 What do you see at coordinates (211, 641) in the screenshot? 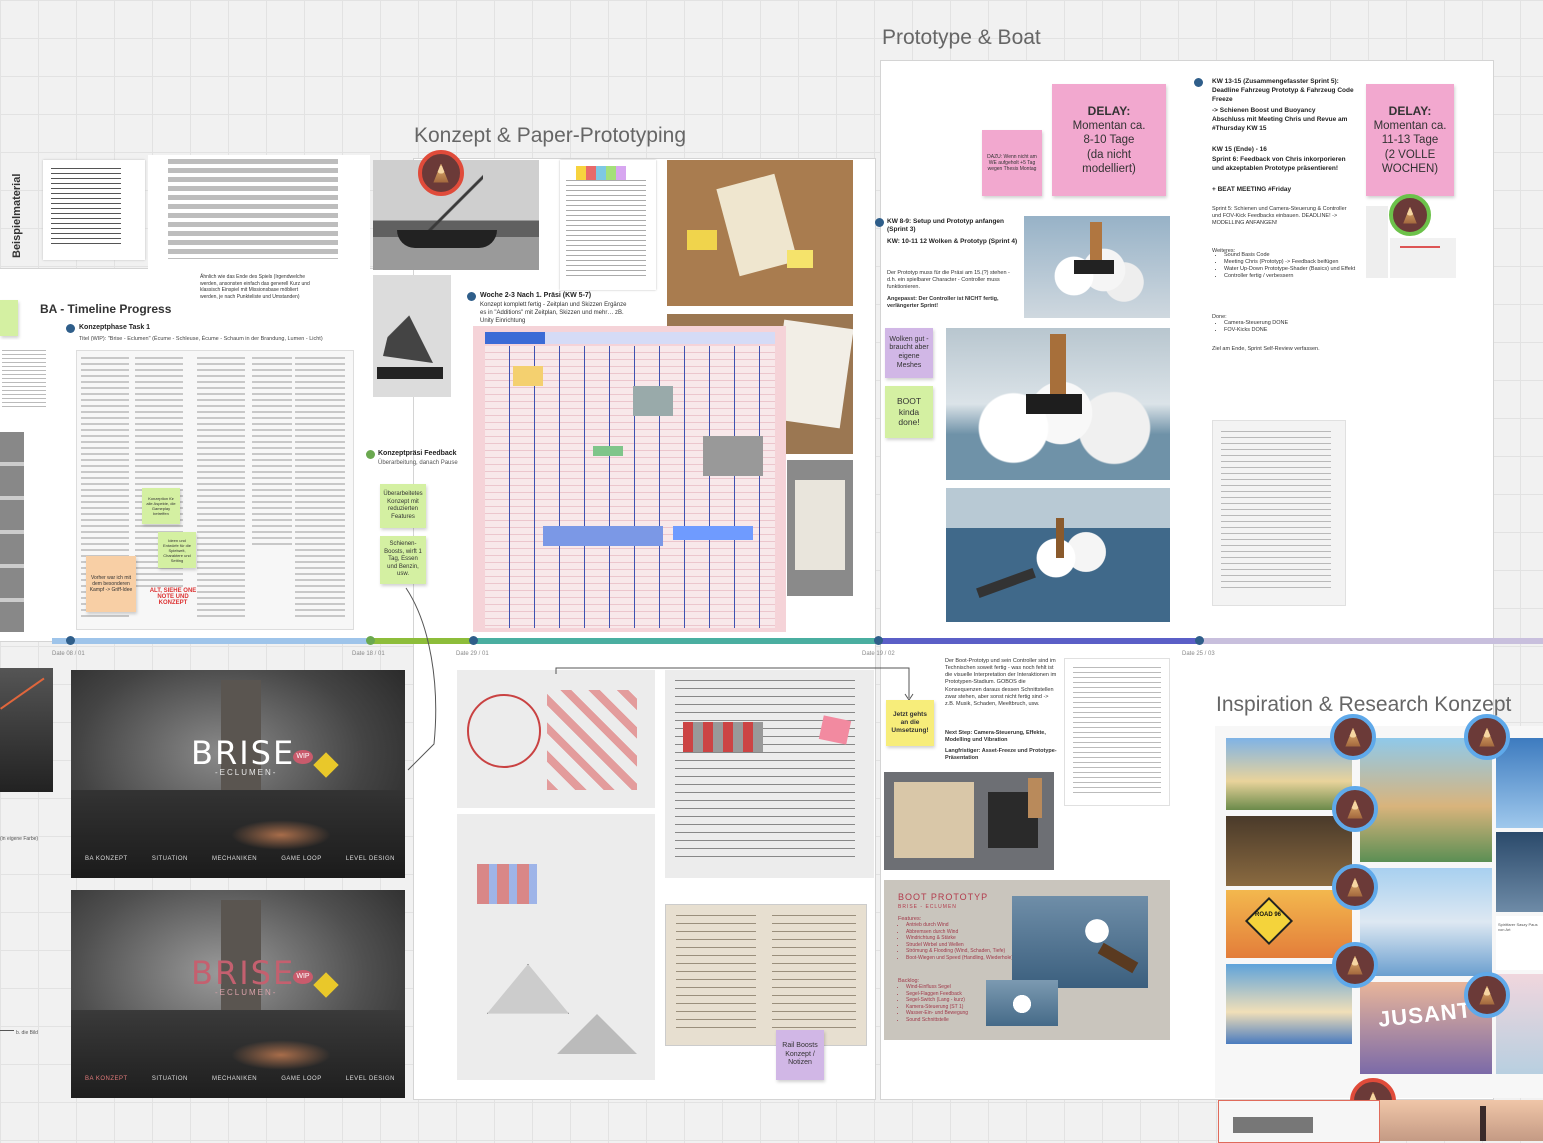
I see `timeline-segment-blue` at bounding box center [211, 641].